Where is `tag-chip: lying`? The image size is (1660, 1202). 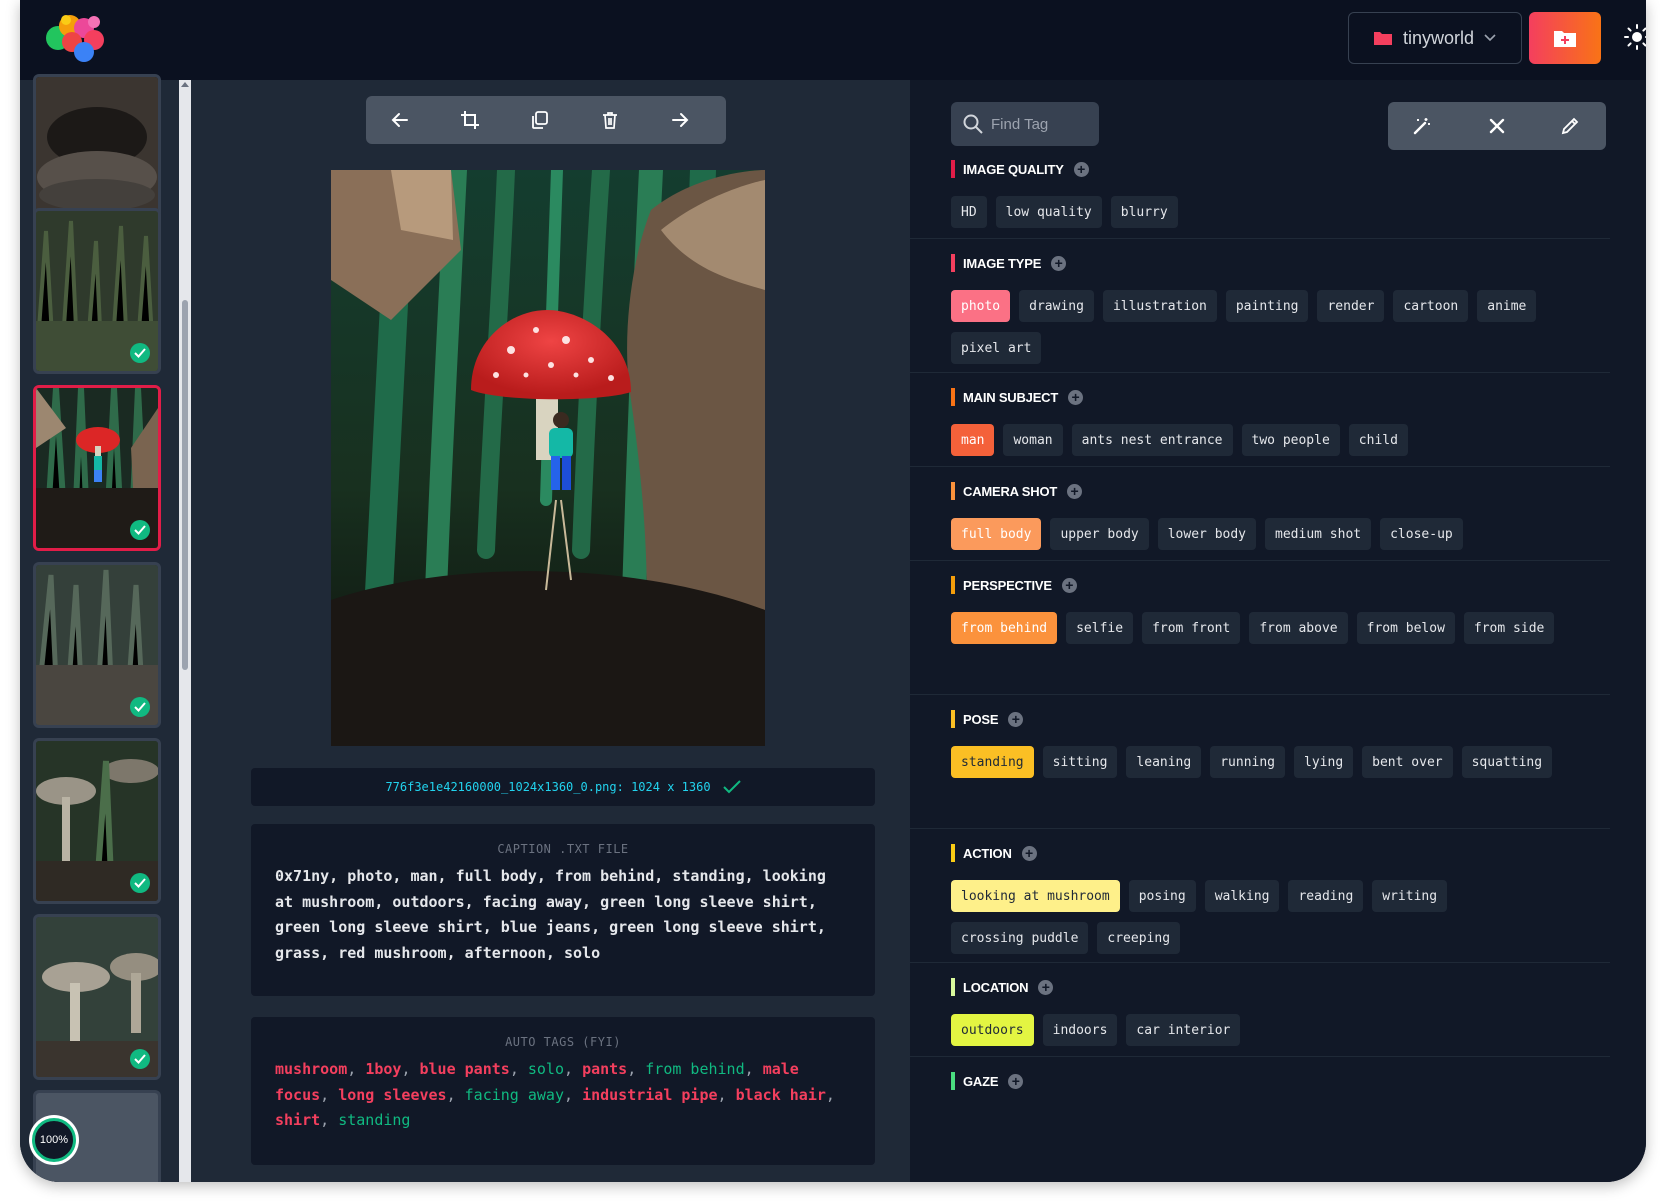 tag-chip: lying is located at coordinates (1324, 762).